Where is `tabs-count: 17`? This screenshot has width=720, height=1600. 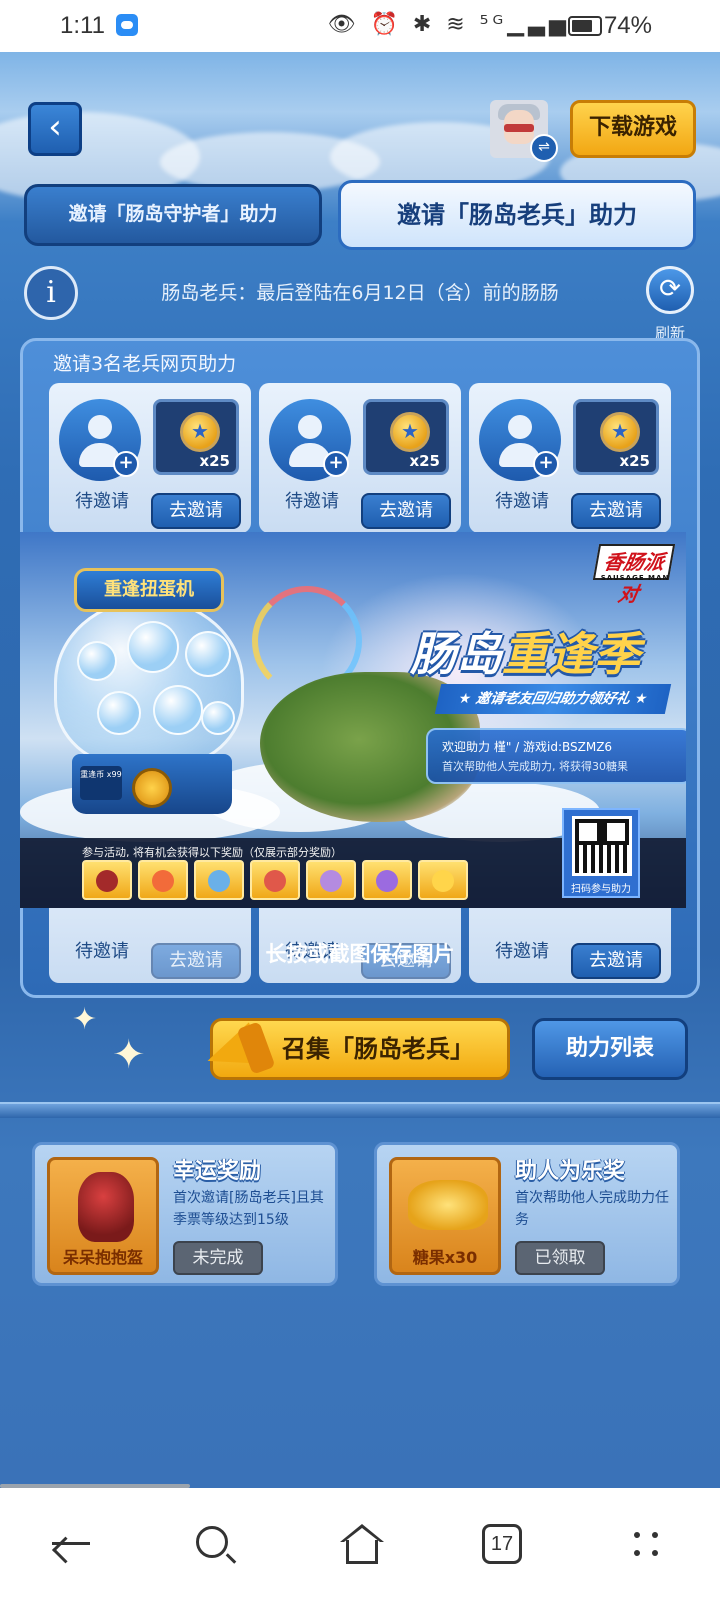 tabs-count: 17 is located at coordinates (502, 1544).